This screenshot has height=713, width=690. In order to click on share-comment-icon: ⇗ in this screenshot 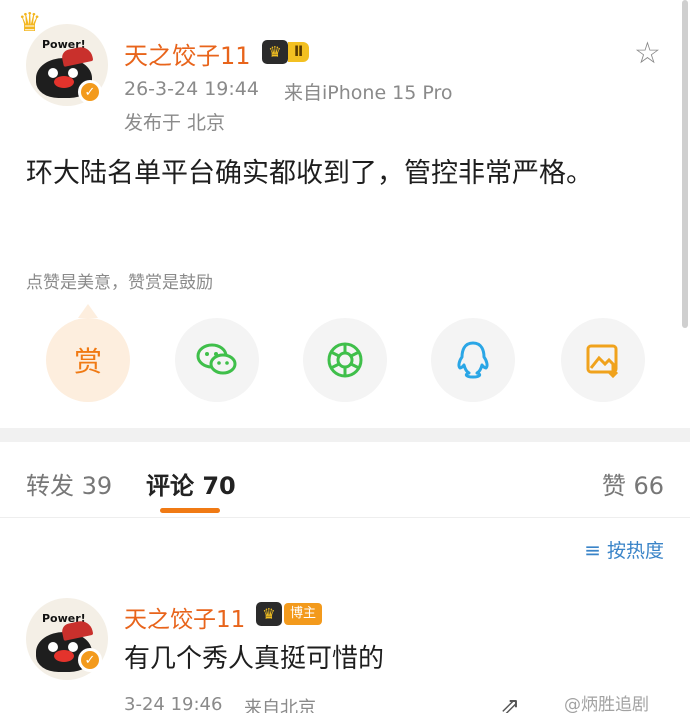, I will do `click(510, 702)`.